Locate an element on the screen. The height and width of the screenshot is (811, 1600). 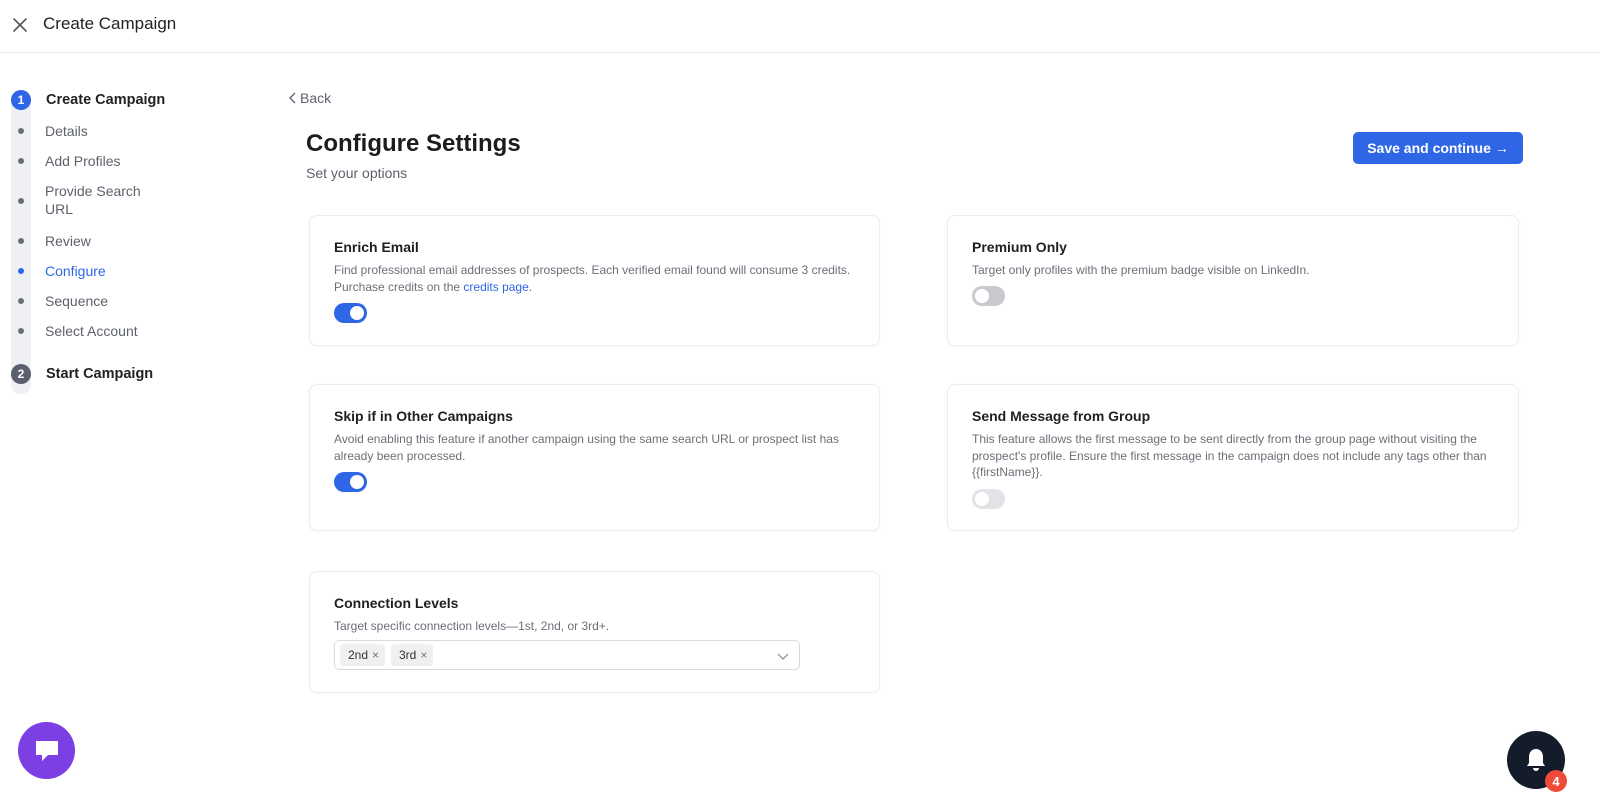
chevron-left-icon is located at coordinates (292, 98).